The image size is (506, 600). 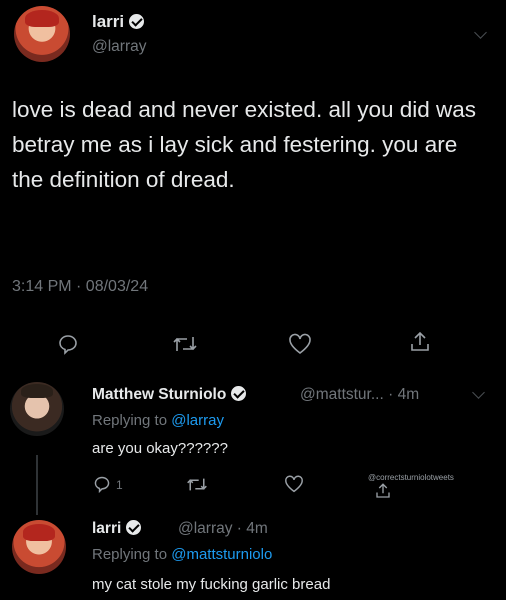 What do you see at coordinates (80, 287) in the screenshot?
I see `tweet-timestamp: 3:14 PM · 08/03/24` at bounding box center [80, 287].